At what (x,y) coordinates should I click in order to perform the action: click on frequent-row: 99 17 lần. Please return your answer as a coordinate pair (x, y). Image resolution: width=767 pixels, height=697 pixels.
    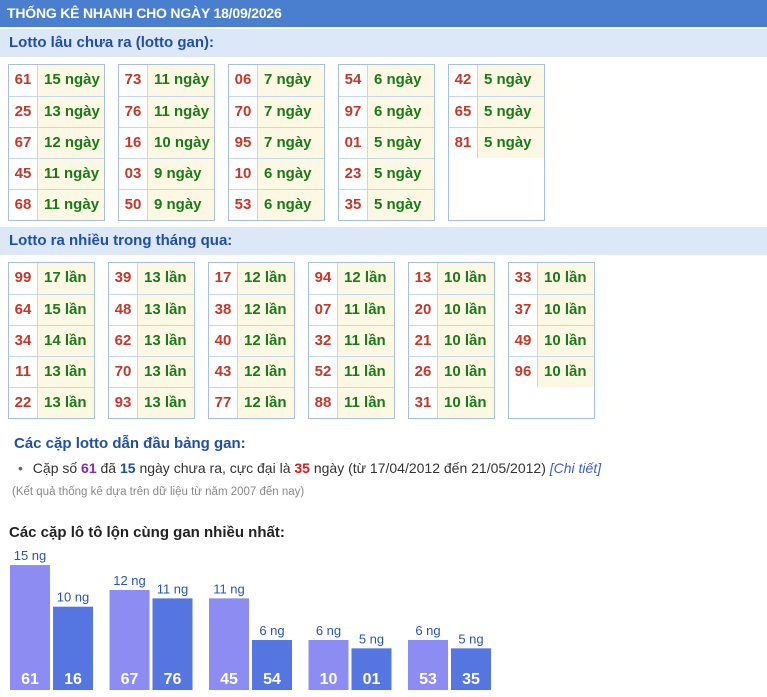
    Looking at the image, I should click on (51, 278).